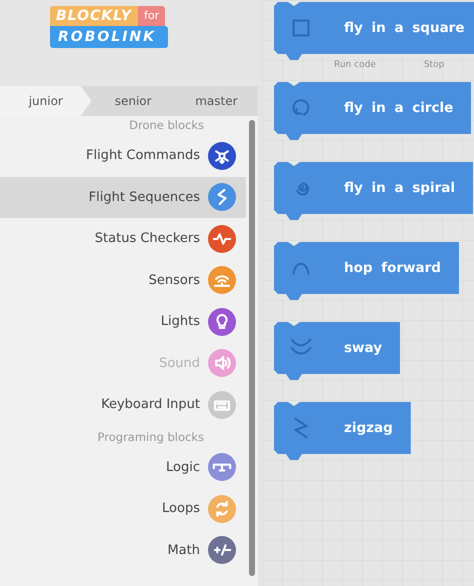 Image resolution: width=474 pixels, height=586 pixels. What do you see at coordinates (123, 550) in the screenshot?
I see `category-item: Math` at bounding box center [123, 550].